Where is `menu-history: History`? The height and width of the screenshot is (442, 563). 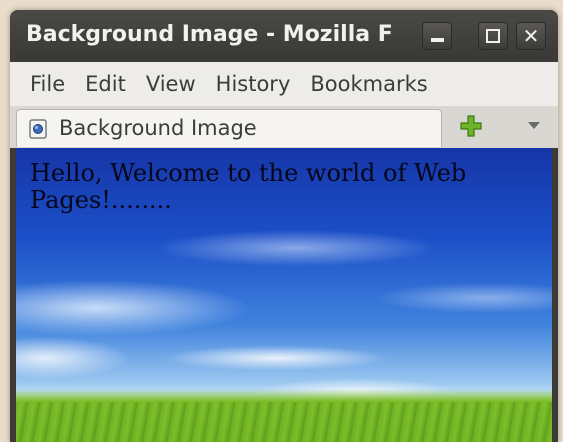
menu-history: History is located at coordinates (253, 84).